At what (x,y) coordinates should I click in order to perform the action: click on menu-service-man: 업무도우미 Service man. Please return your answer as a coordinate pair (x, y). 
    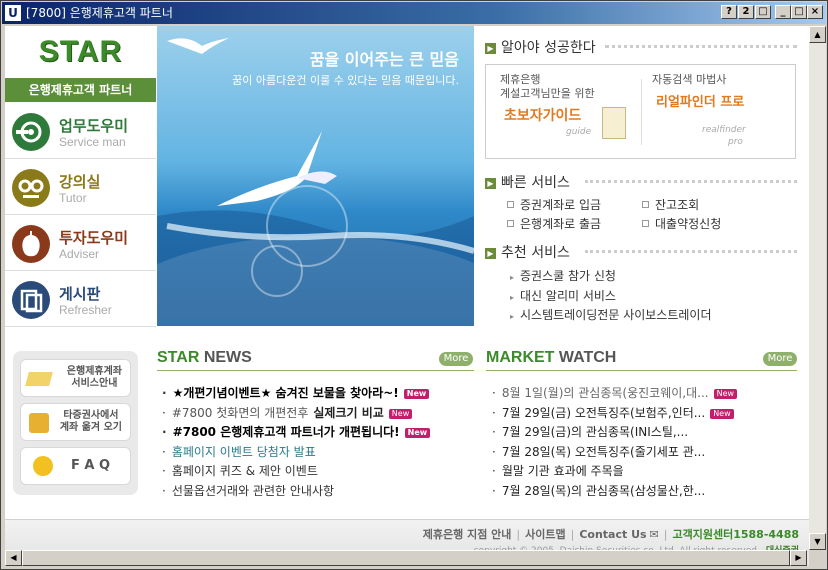
    Looking at the image, I should click on (80, 131).